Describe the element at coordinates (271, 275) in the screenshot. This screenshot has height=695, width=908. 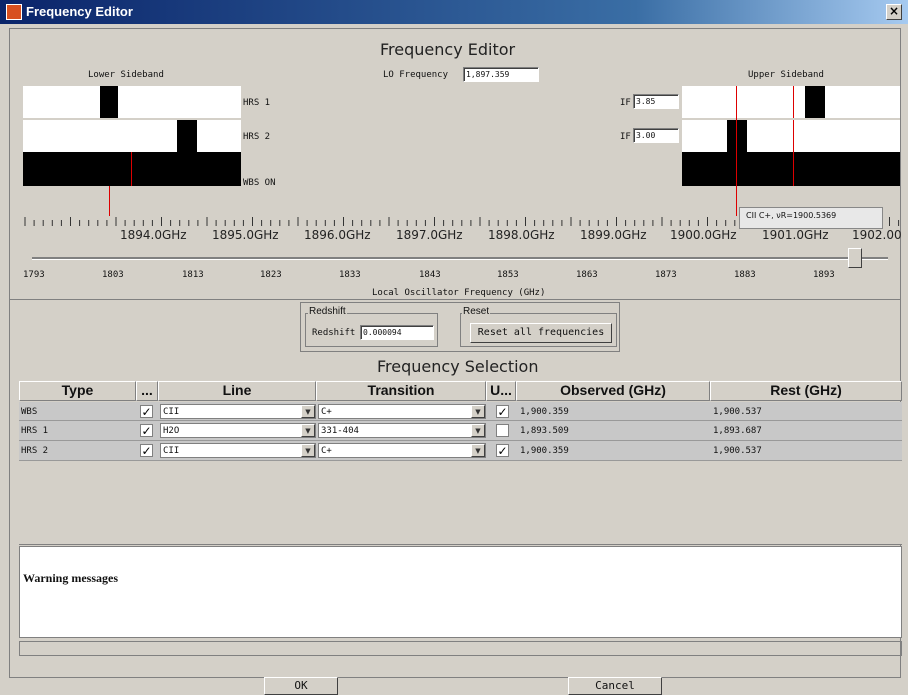
I see `slider-label: 1823` at that location.